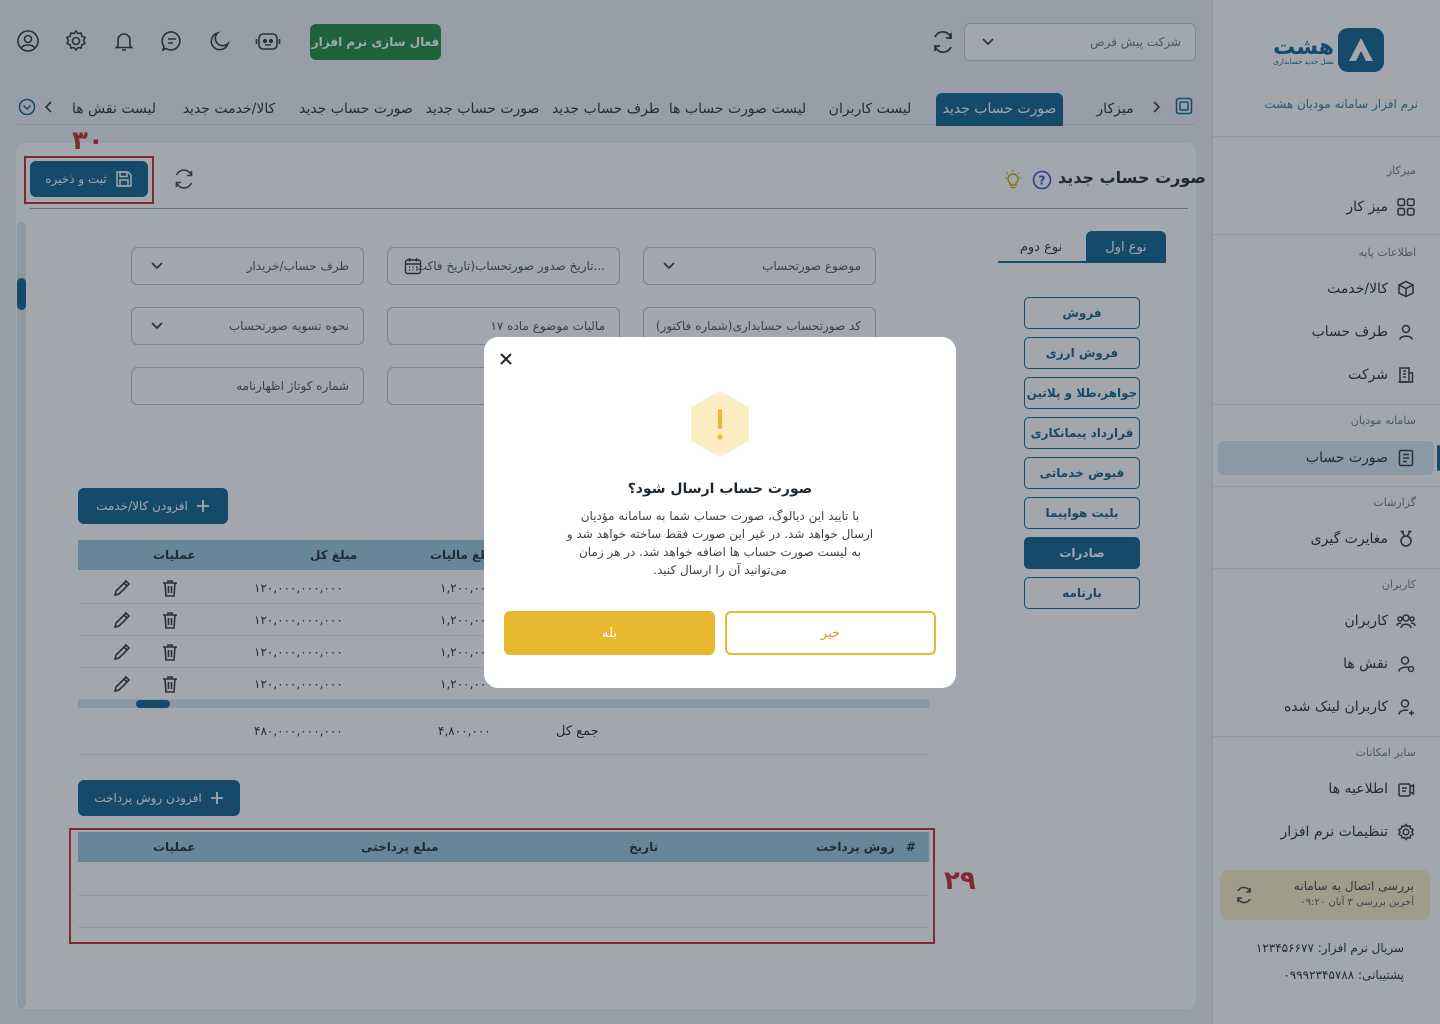 This screenshot has width=1440, height=1024. Describe the element at coordinates (720, 424) in the screenshot. I see `warning-icon` at that location.